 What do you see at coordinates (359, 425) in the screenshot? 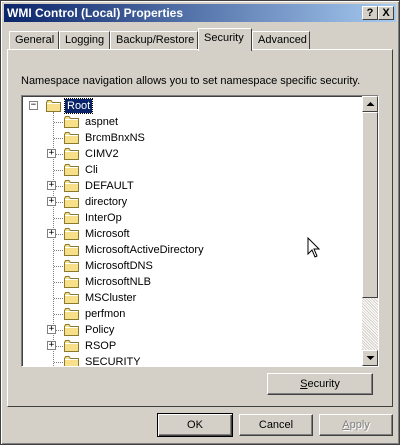
I see `apply-button-label: pply` at bounding box center [359, 425].